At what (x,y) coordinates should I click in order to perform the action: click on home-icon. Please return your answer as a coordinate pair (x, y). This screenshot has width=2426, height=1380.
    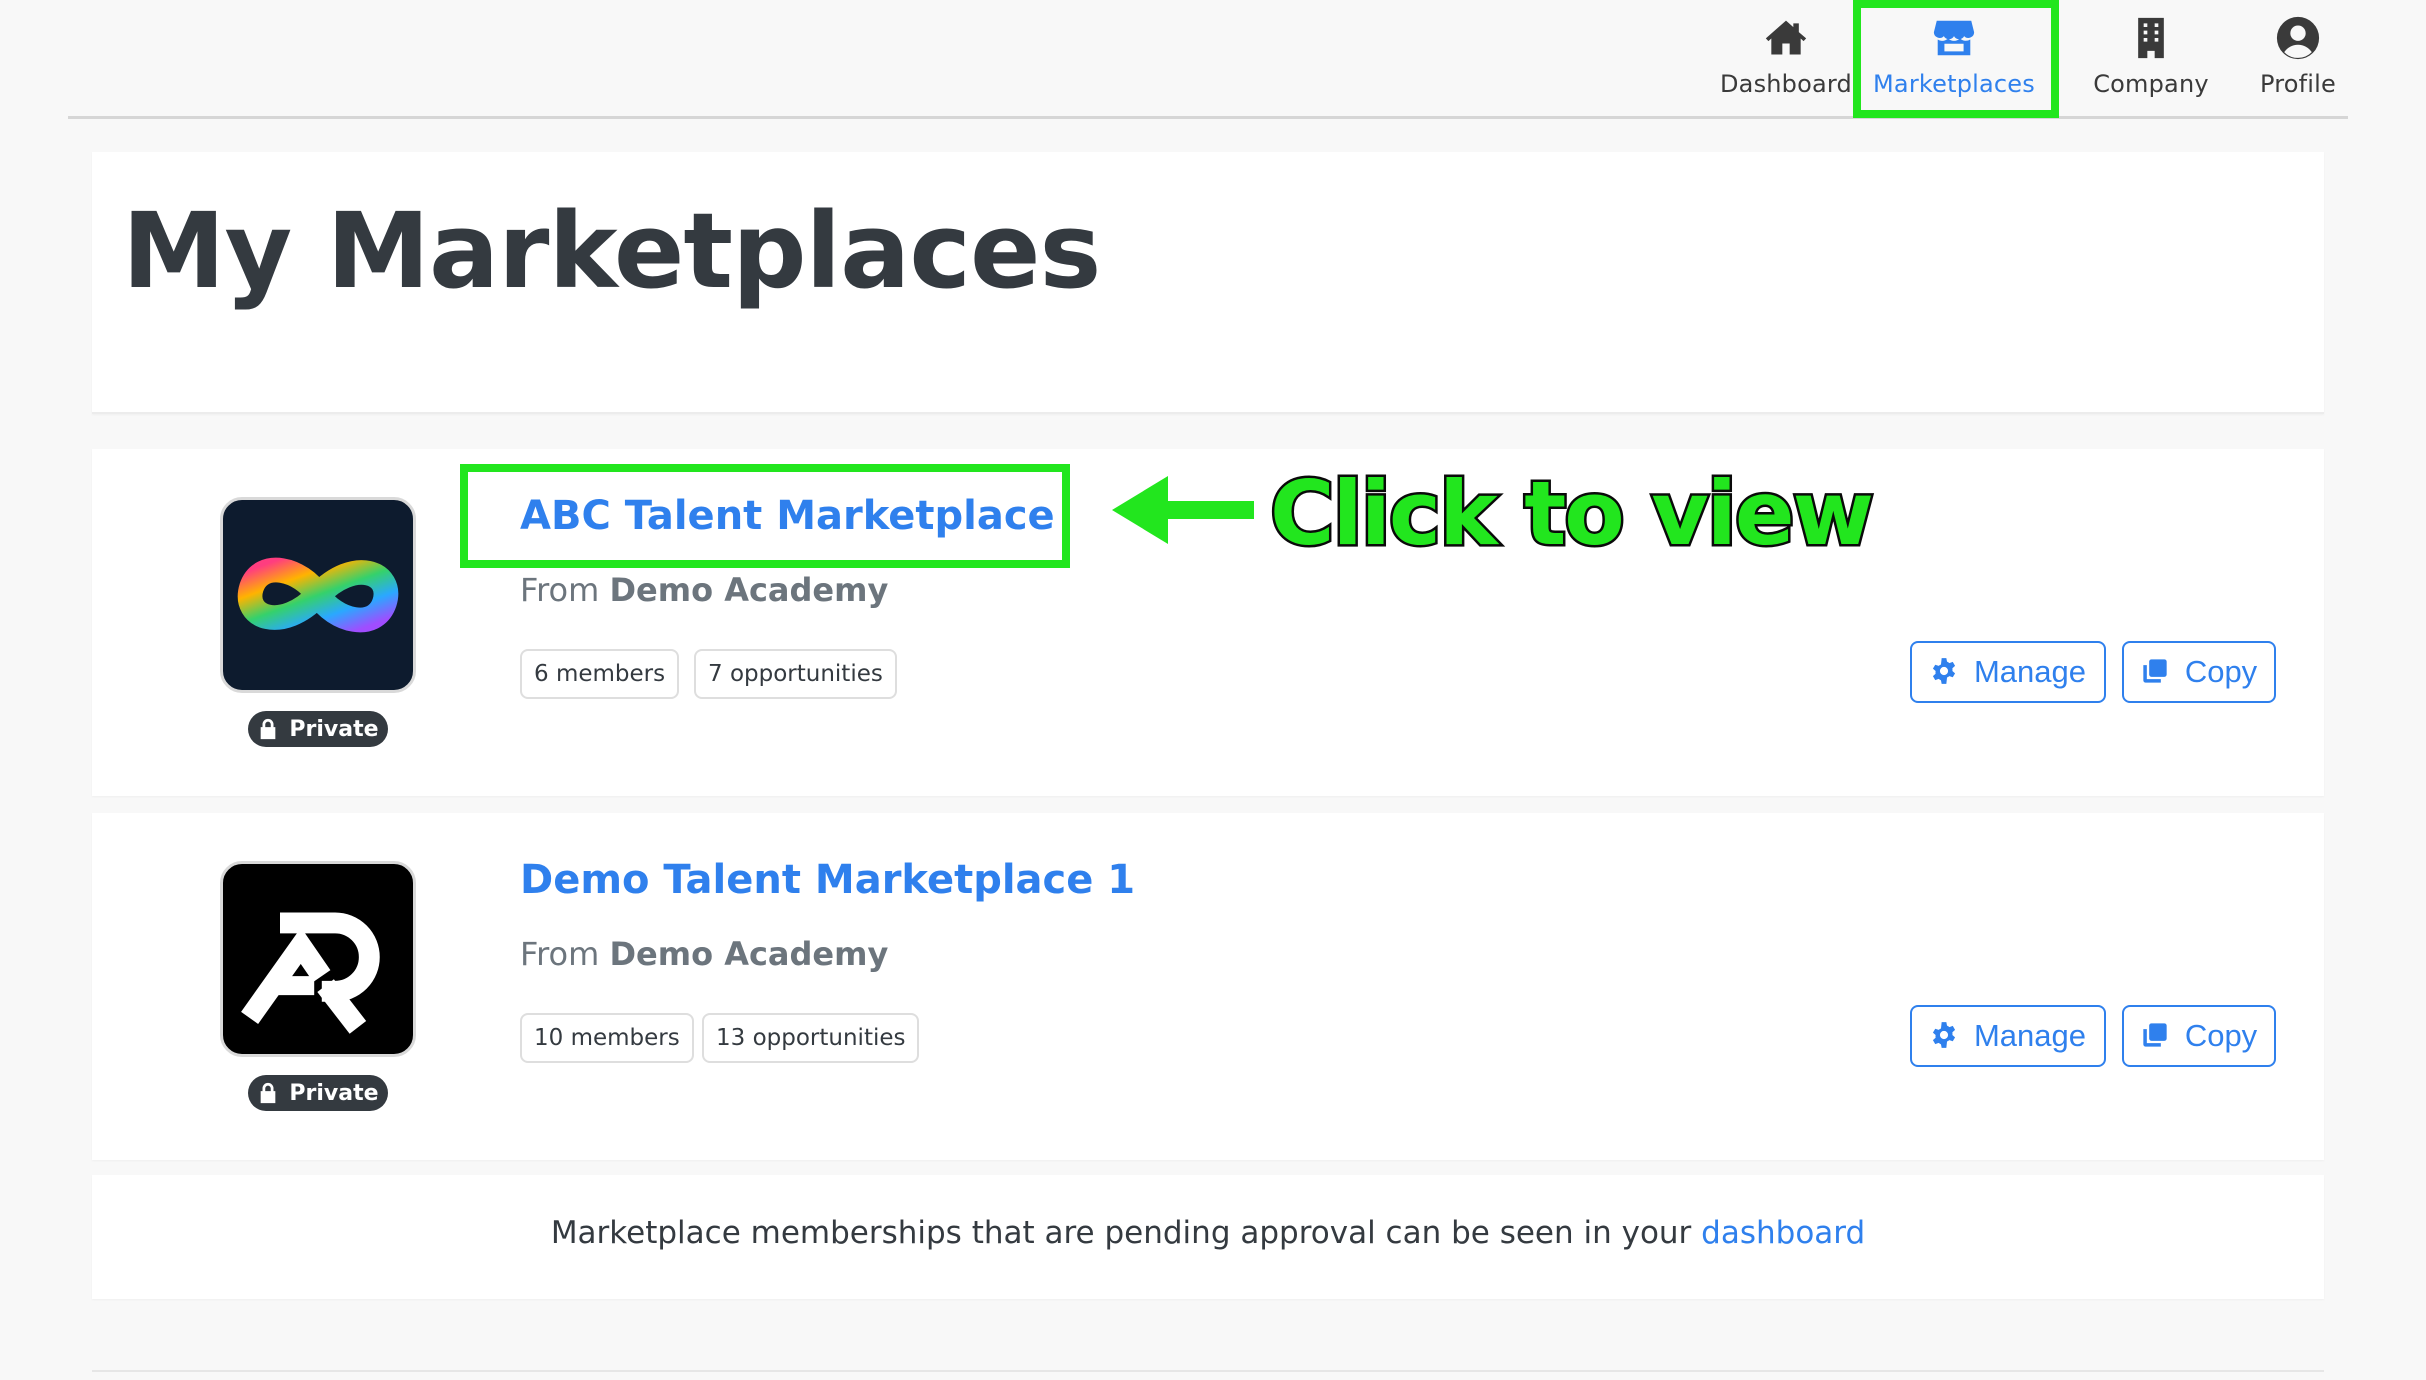
    Looking at the image, I should click on (1786, 38).